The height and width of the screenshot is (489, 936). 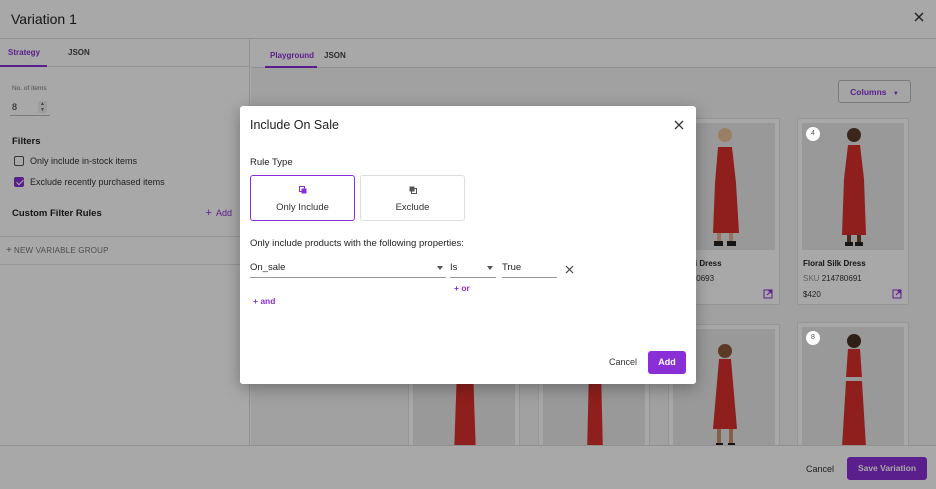 What do you see at coordinates (623, 362) in the screenshot?
I see `dialog-cancel-button: Cancel` at bounding box center [623, 362].